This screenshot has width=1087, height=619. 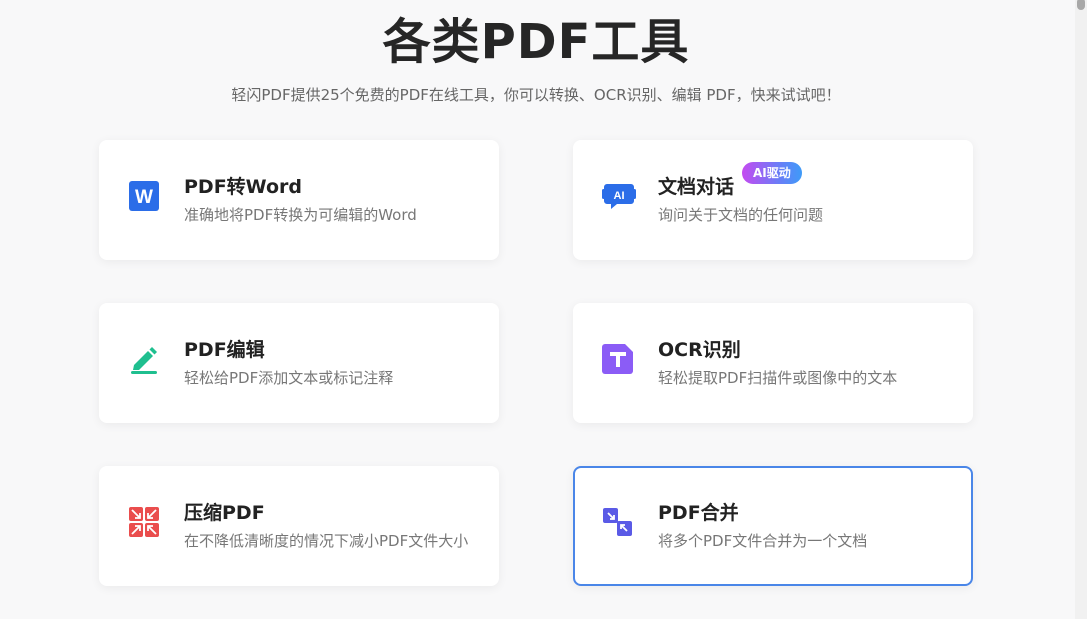 What do you see at coordinates (1081, 5) in the screenshot?
I see `scrollbar-thumb` at bounding box center [1081, 5].